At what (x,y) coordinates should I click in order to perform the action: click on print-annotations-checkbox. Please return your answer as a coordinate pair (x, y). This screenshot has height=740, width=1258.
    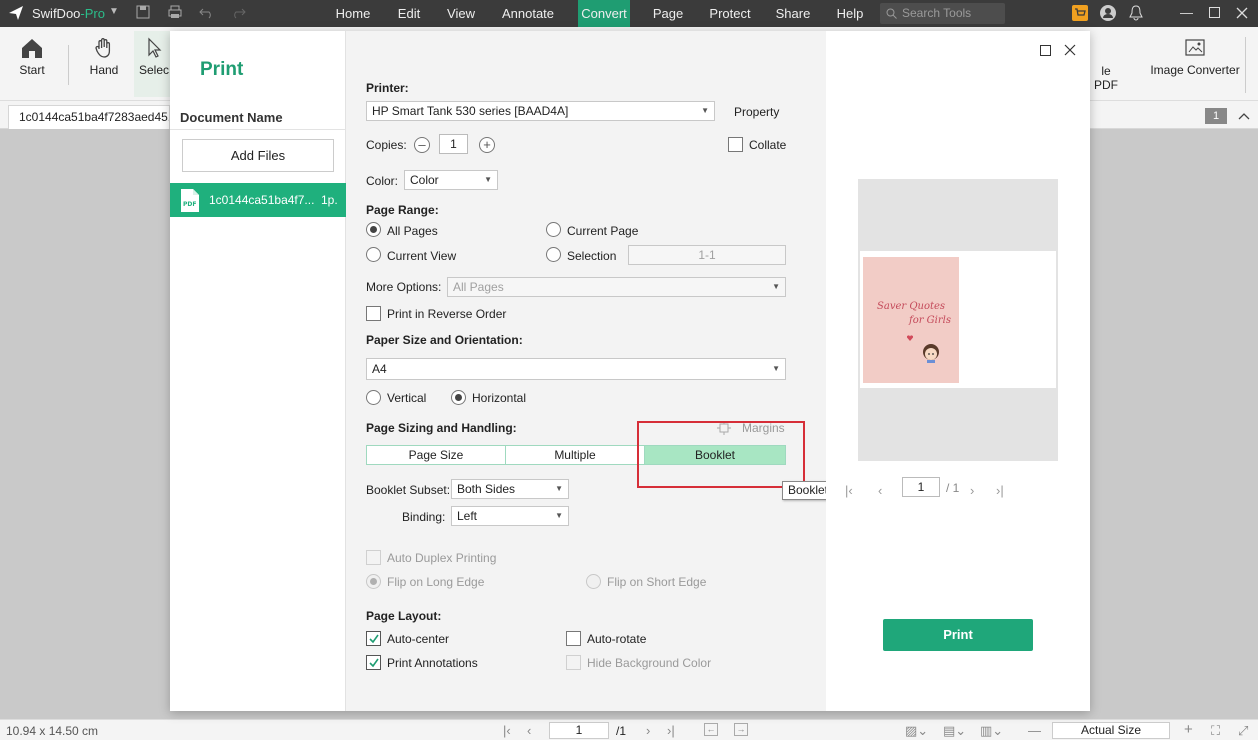
    Looking at the image, I should click on (373, 662).